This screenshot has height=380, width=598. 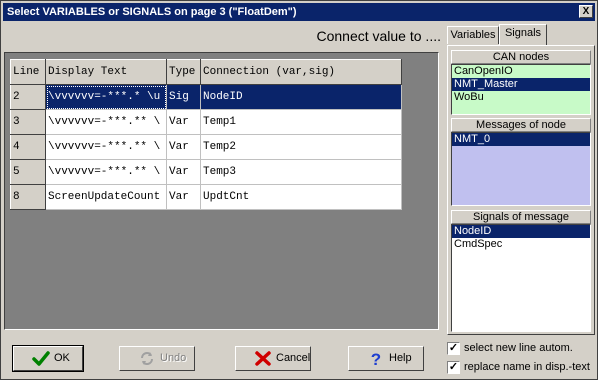 What do you see at coordinates (521, 71) in the screenshot?
I see `list-item: CanOpenIO` at bounding box center [521, 71].